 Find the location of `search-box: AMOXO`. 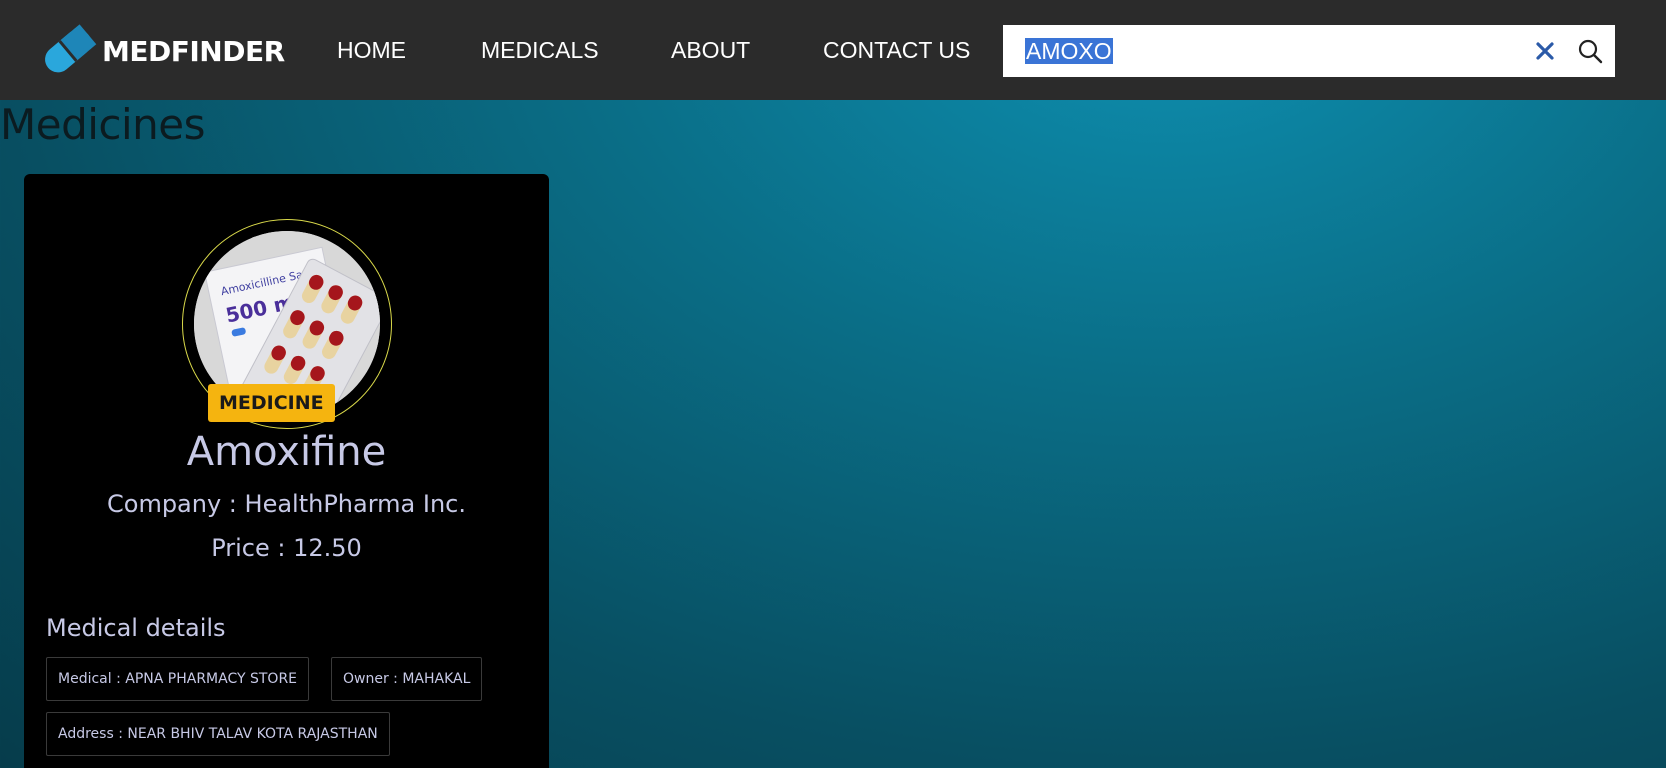

search-box: AMOXO is located at coordinates (1309, 51).